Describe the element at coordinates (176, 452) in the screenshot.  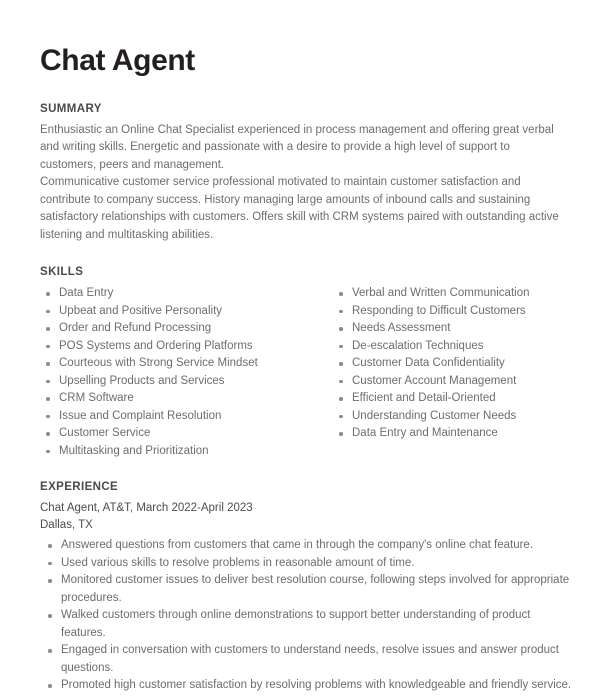
I see `list-item: Multitasking and Prioritization` at that location.